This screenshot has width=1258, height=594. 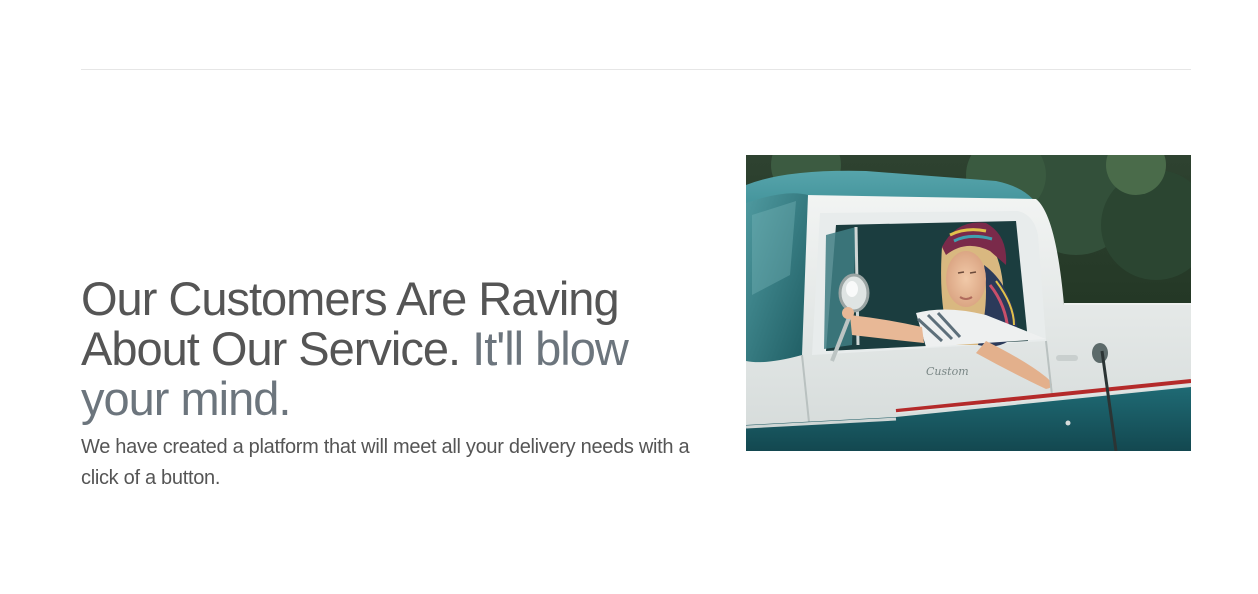 What do you see at coordinates (1067, 358) in the screenshot?
I see `door-handle` at bounding box center [1067, 358].